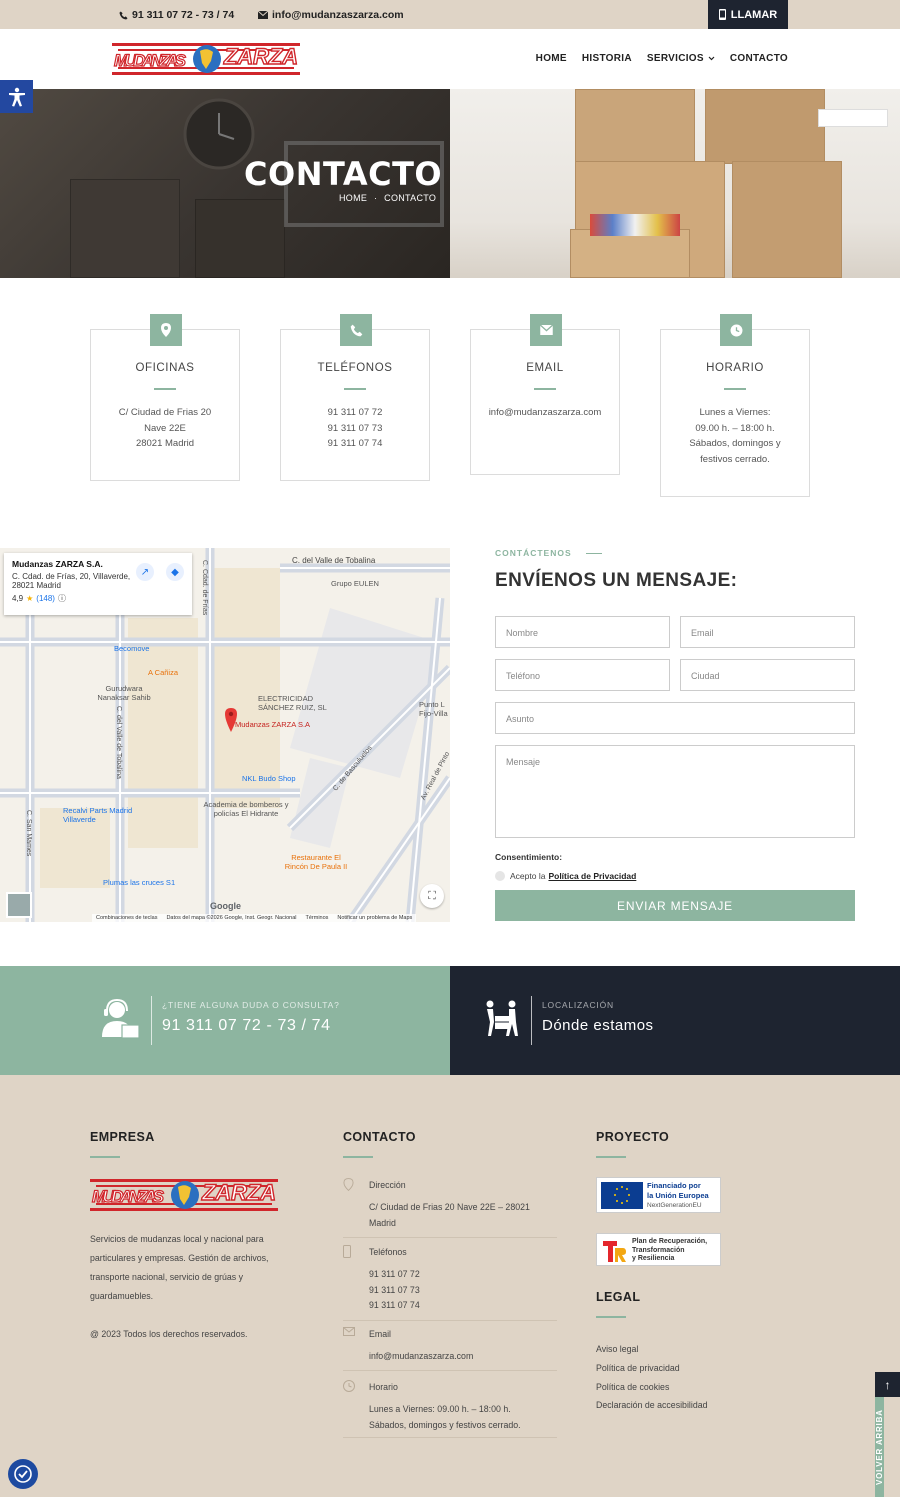 The height and width of the screenshot is (1497, 900). What do you see at coordinates (356, 330) in the screenshot?
I see `phone-icon` at bounding box center [356, 330].